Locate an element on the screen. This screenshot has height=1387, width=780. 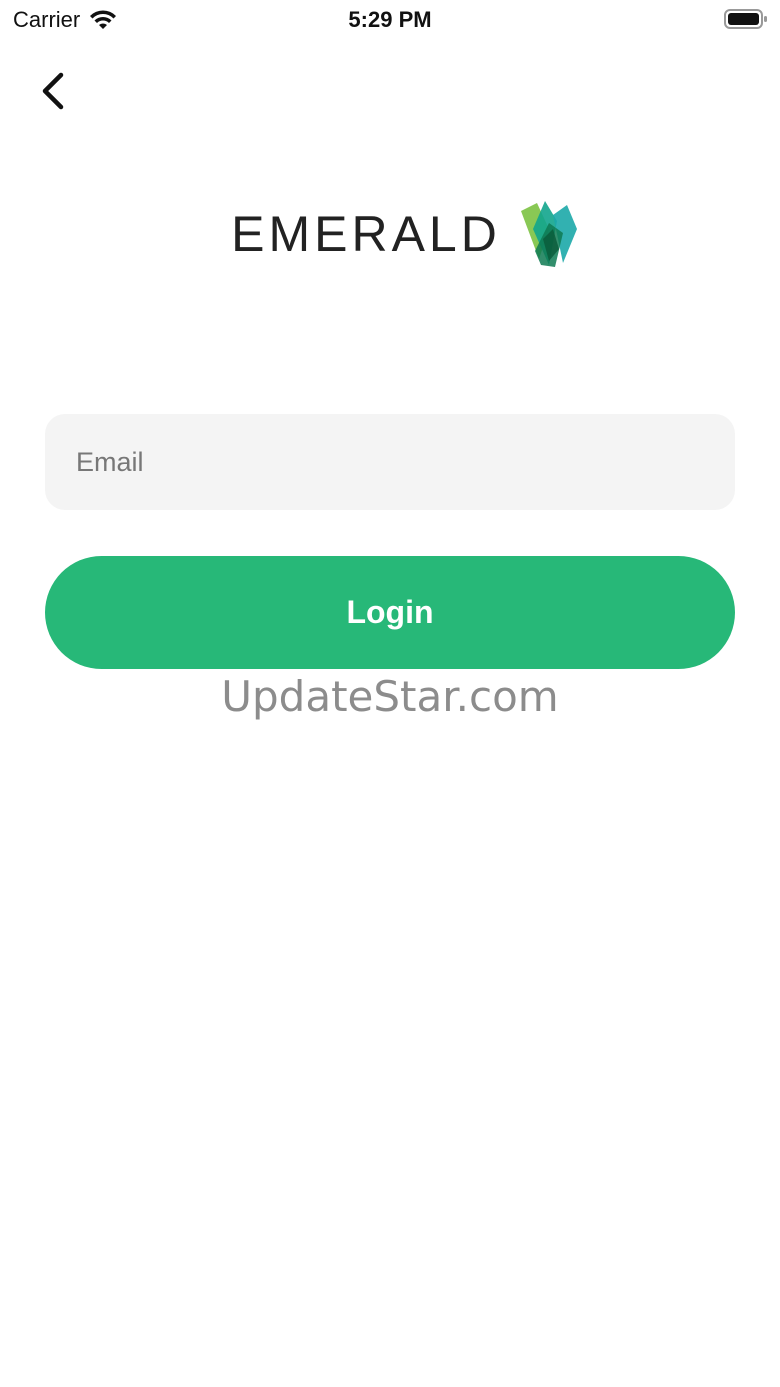
status-time: 5:29 PM is located at coordinates (390, 19).